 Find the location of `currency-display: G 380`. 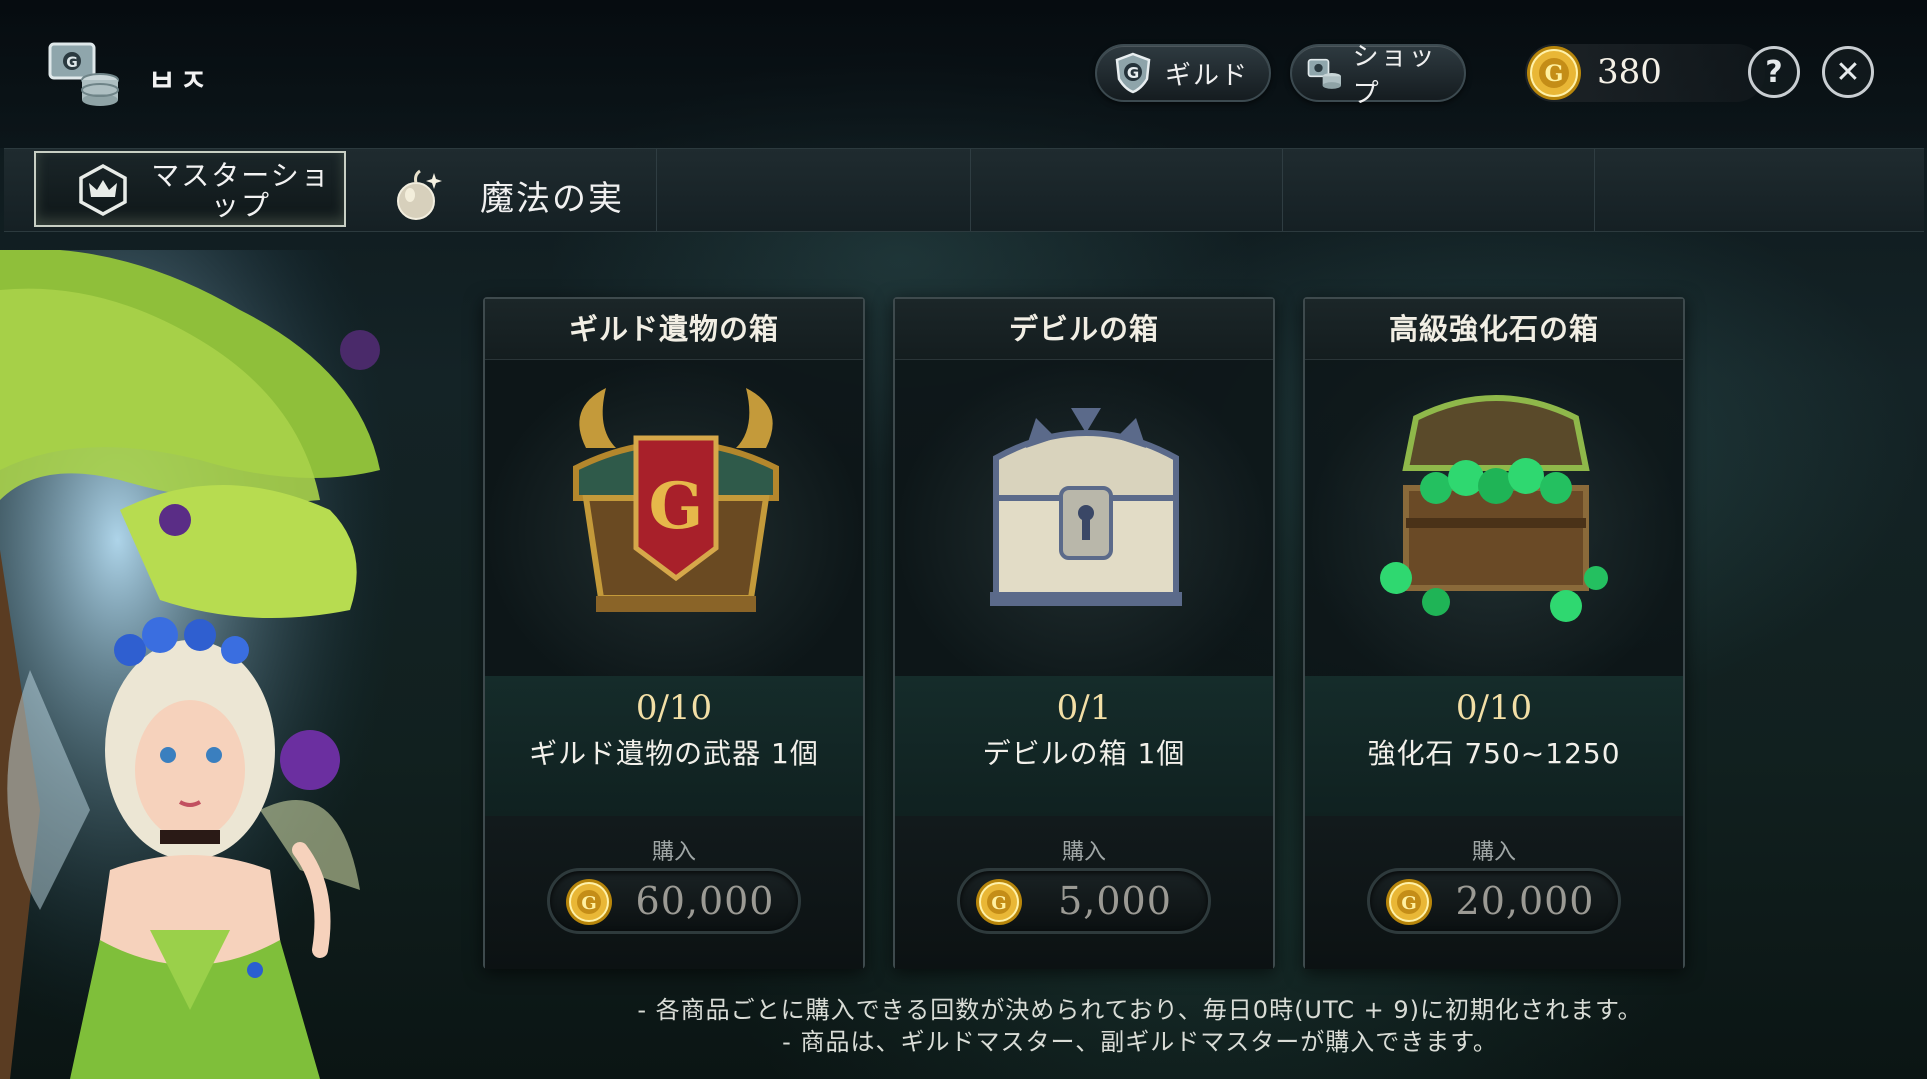

currency-display: G 380 is located at coordinates (1645, 73).